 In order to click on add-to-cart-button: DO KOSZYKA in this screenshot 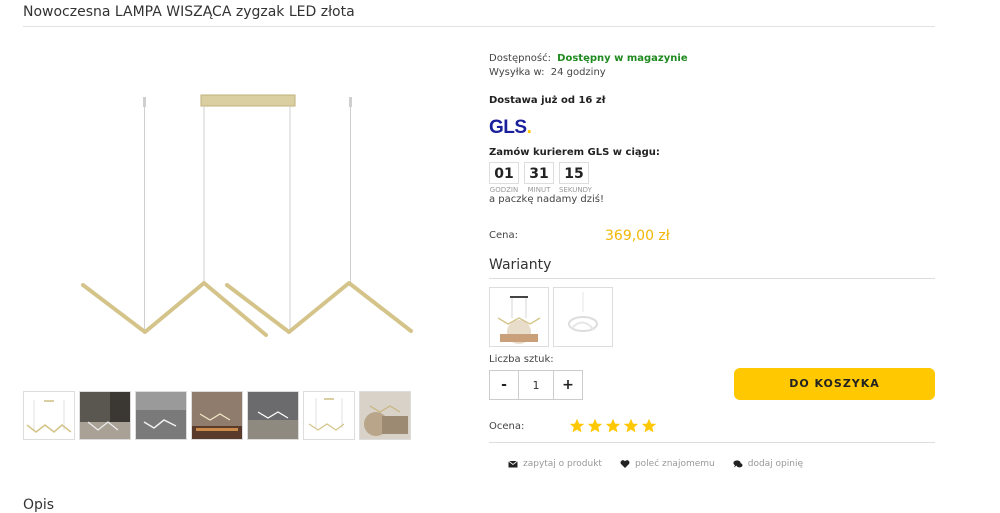, I will do `click(834, 384)`.